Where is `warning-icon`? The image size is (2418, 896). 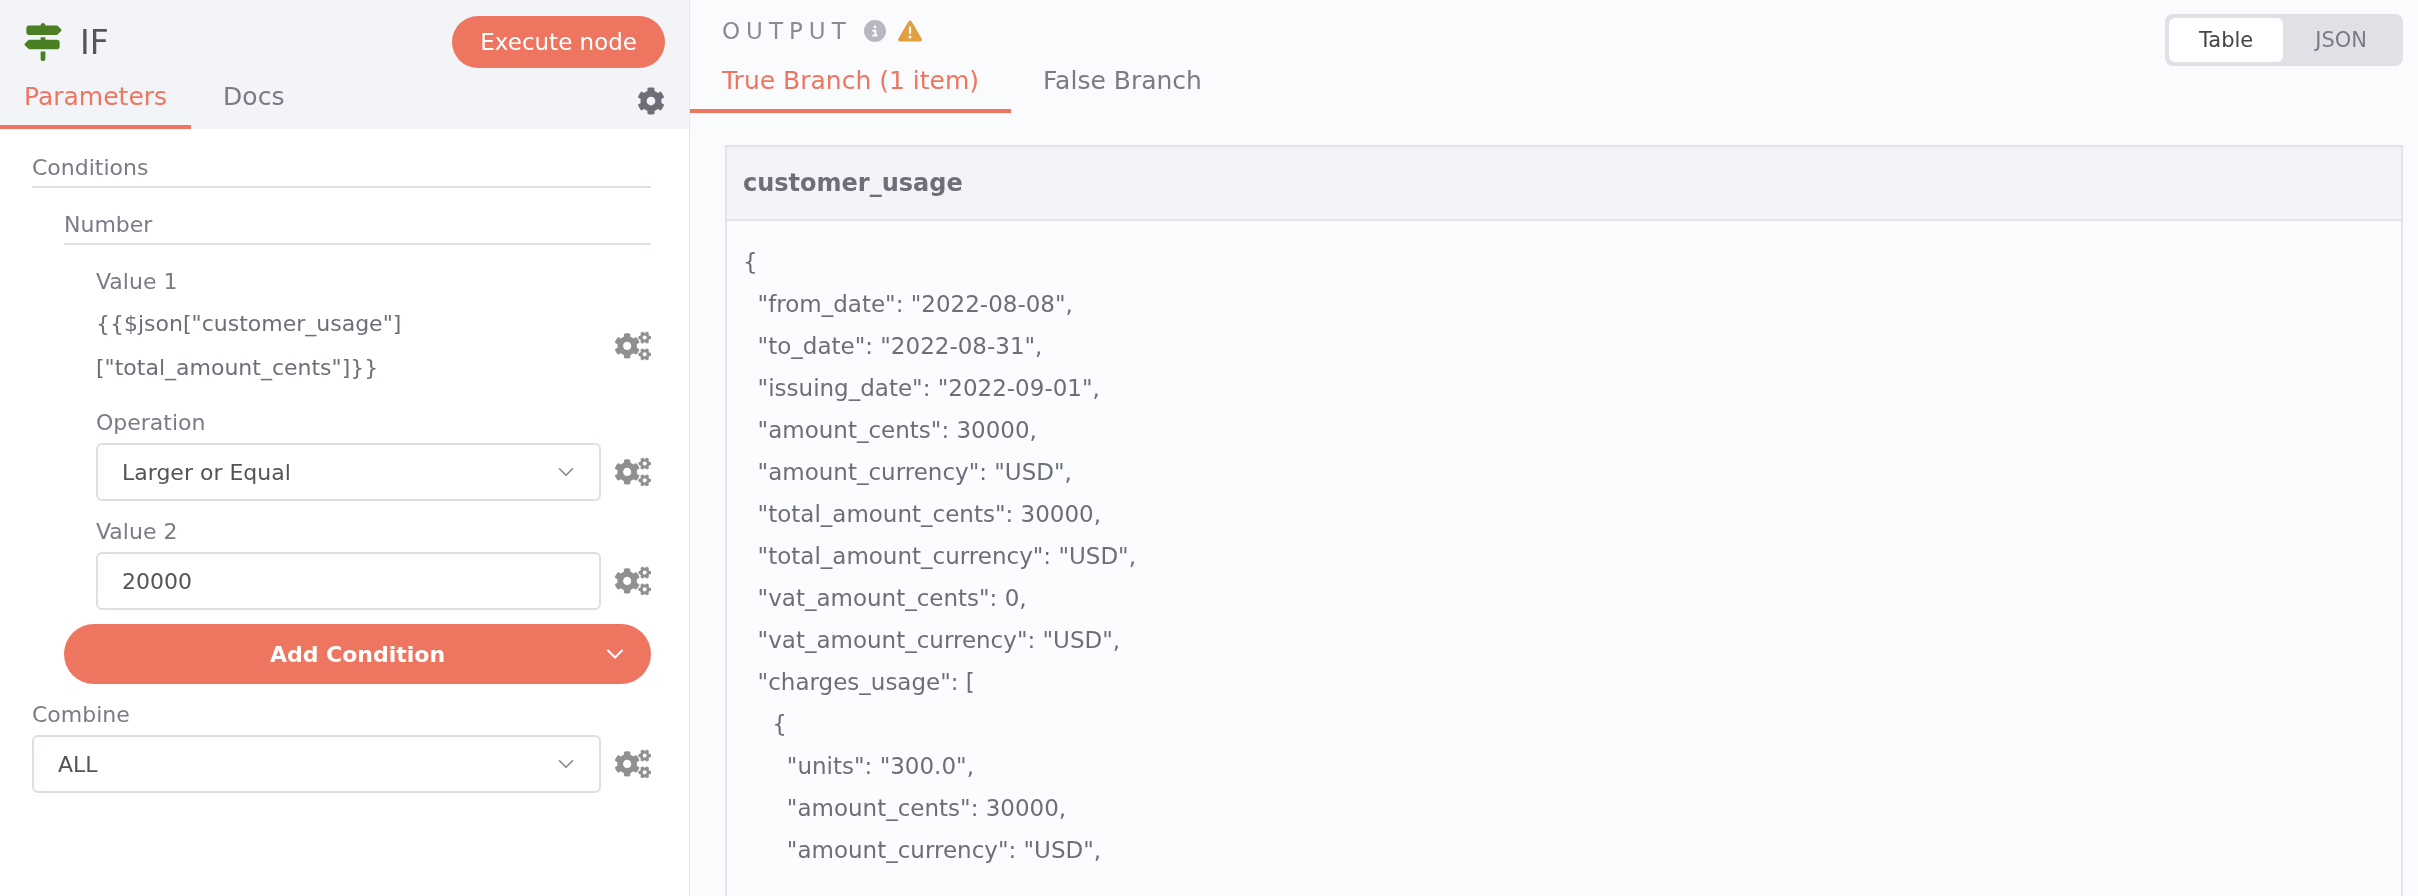
warning-icon is located at coordinates (909, 31).